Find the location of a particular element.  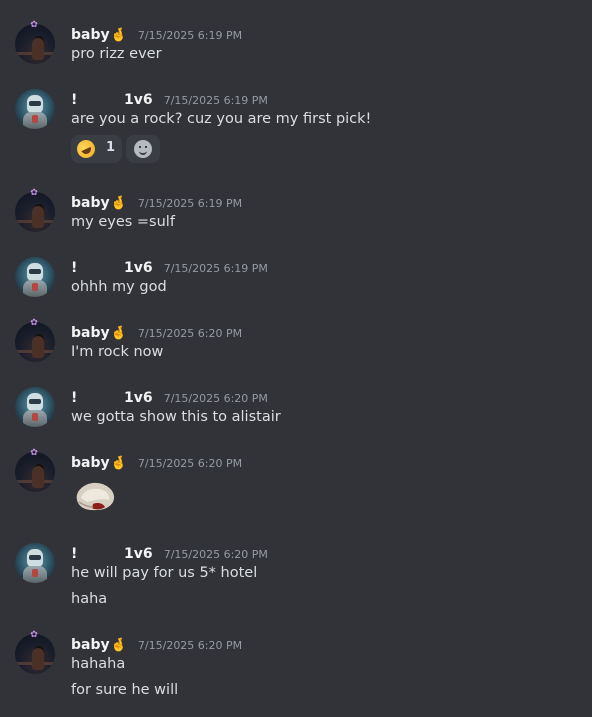

rofl-icon is located at coordinates (86, 149).